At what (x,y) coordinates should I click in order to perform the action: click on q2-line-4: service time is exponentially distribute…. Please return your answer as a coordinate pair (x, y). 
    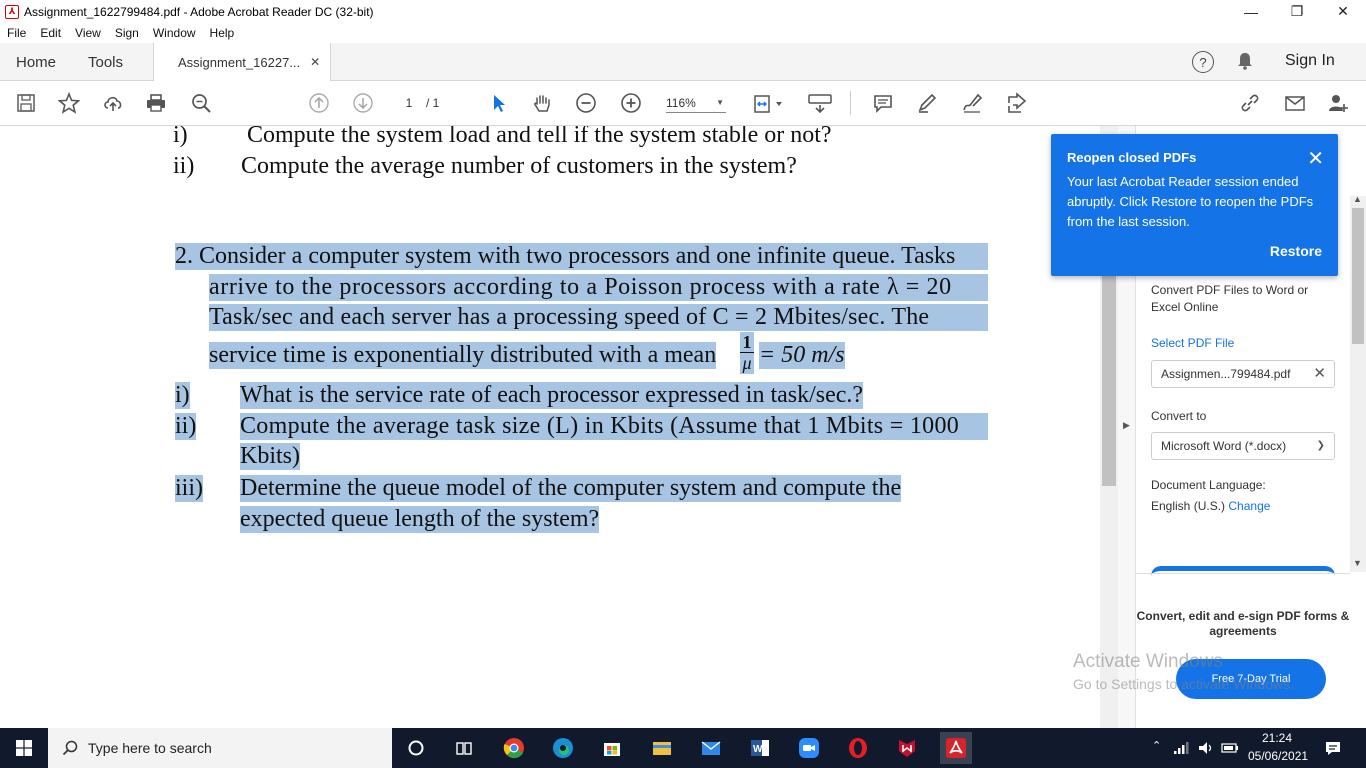
    Looking at the image, I should click on (463, 355).